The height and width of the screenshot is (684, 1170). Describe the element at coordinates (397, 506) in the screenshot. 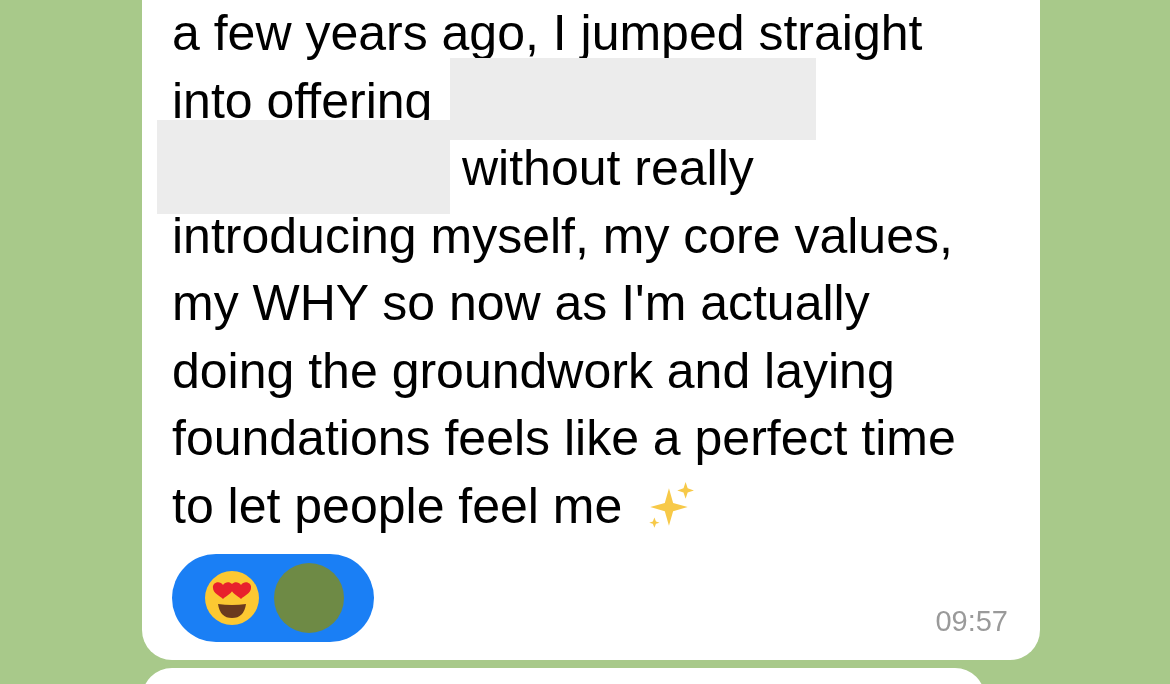

I see `message-text: to let people feel me` at that location.